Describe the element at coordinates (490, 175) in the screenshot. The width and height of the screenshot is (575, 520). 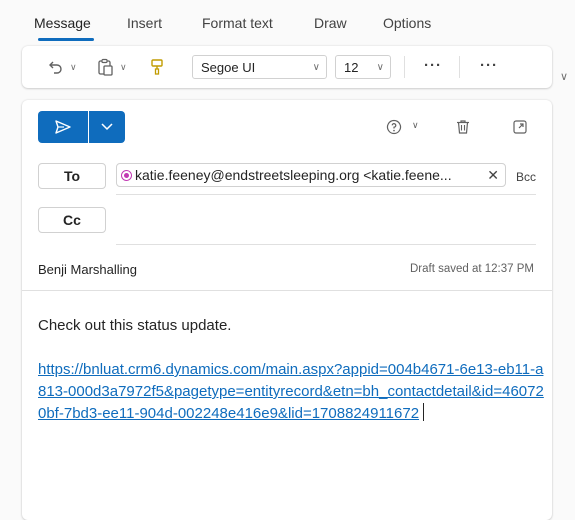
I see `close-icon: ✕` at that location.